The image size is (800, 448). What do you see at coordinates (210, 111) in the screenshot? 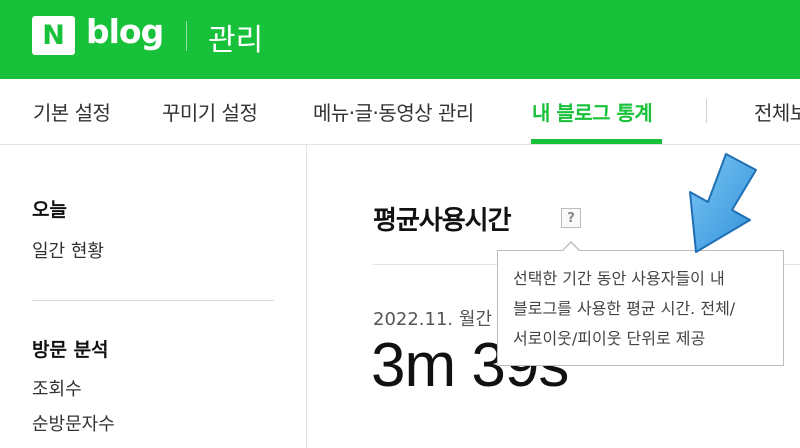
I see `nav-tab-design-settings: 꾸미기 설정` at bounding box center [210, 111].